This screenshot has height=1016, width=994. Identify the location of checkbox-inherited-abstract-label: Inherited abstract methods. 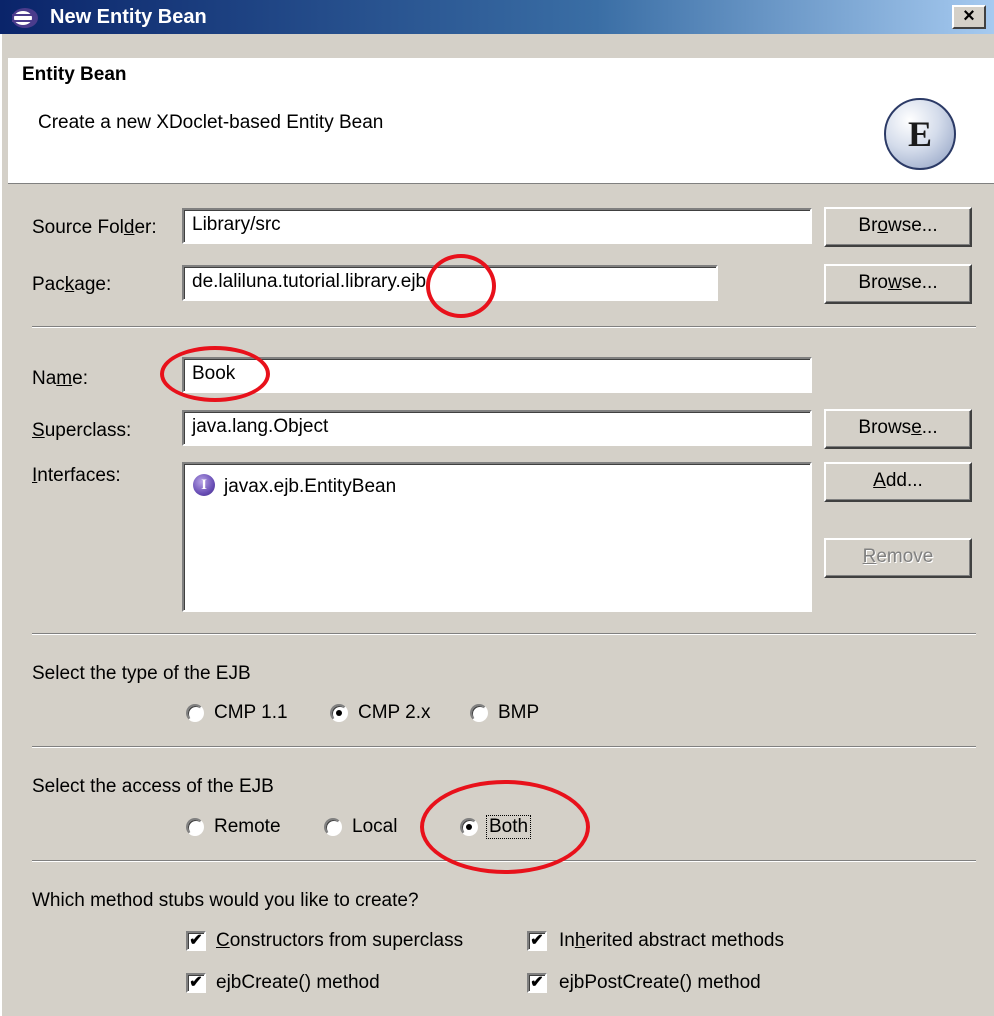
(671, 941).